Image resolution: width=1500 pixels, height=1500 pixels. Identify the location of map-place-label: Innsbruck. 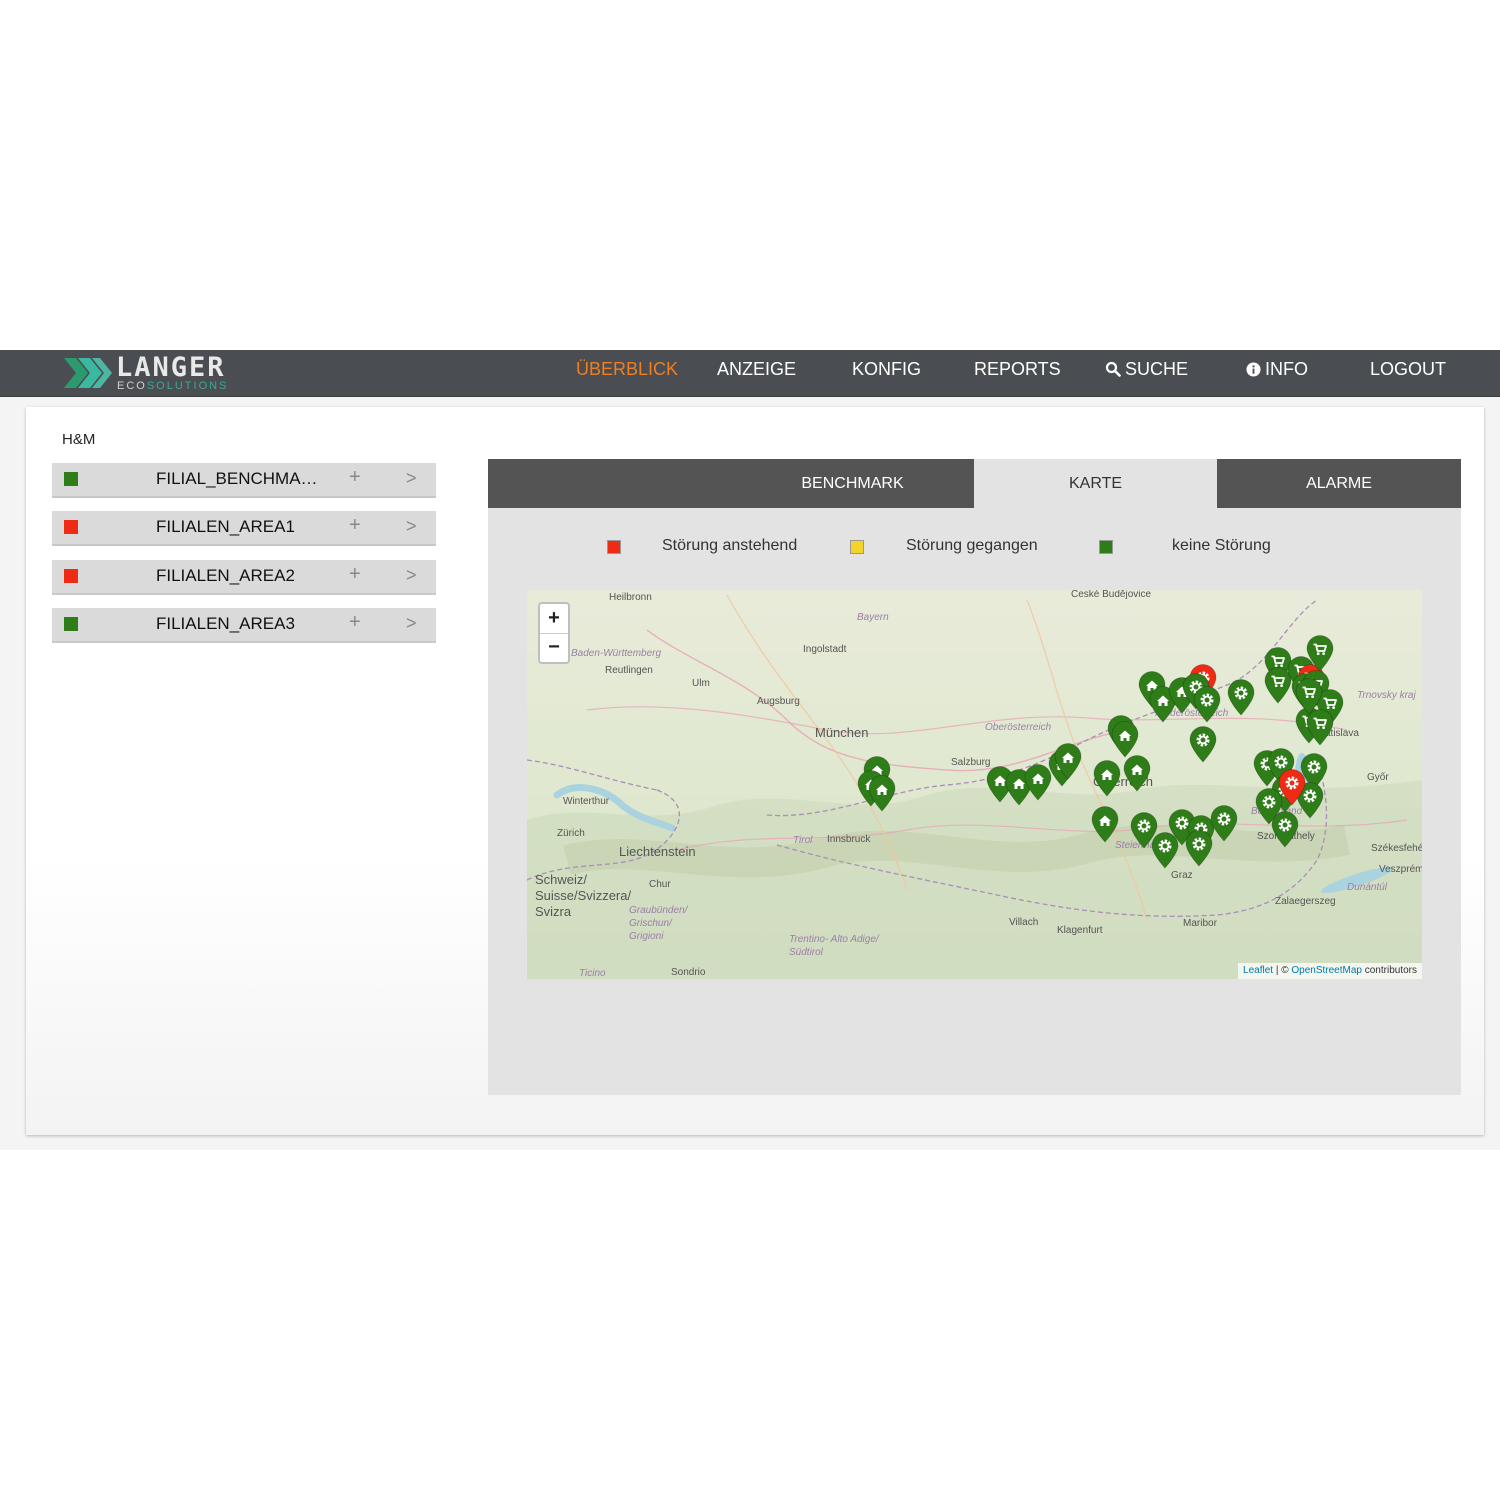
(849, 839).